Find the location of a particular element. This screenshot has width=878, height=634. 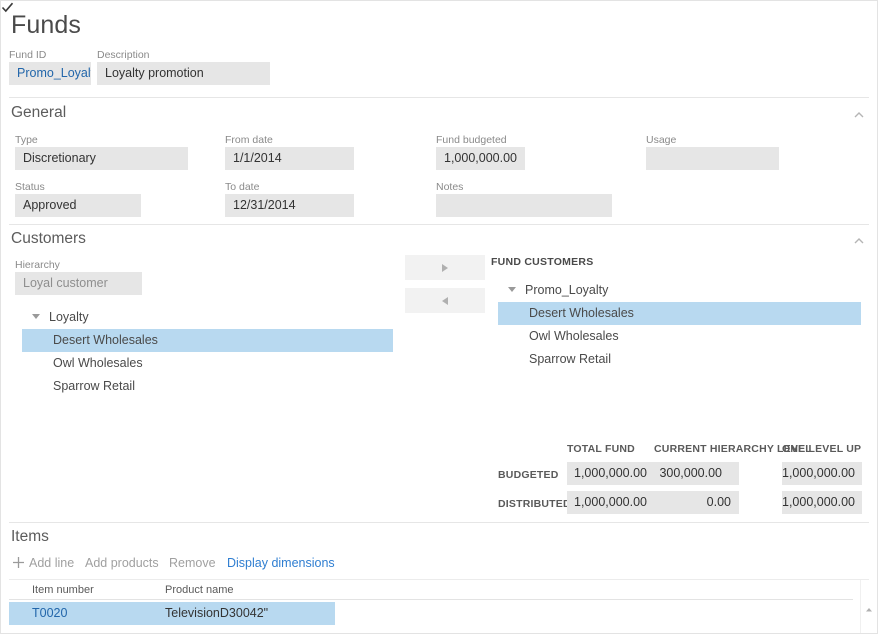

column-header-product-name: Product name is located at coordinates (199, 590).